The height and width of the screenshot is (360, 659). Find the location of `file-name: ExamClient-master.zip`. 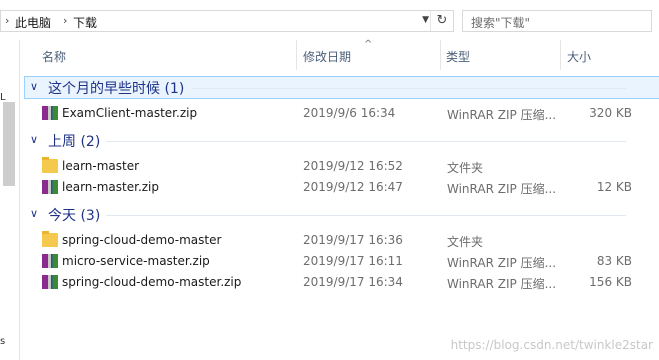

file-name: ExamClient-master.zip is located at coordinates (130, 113).